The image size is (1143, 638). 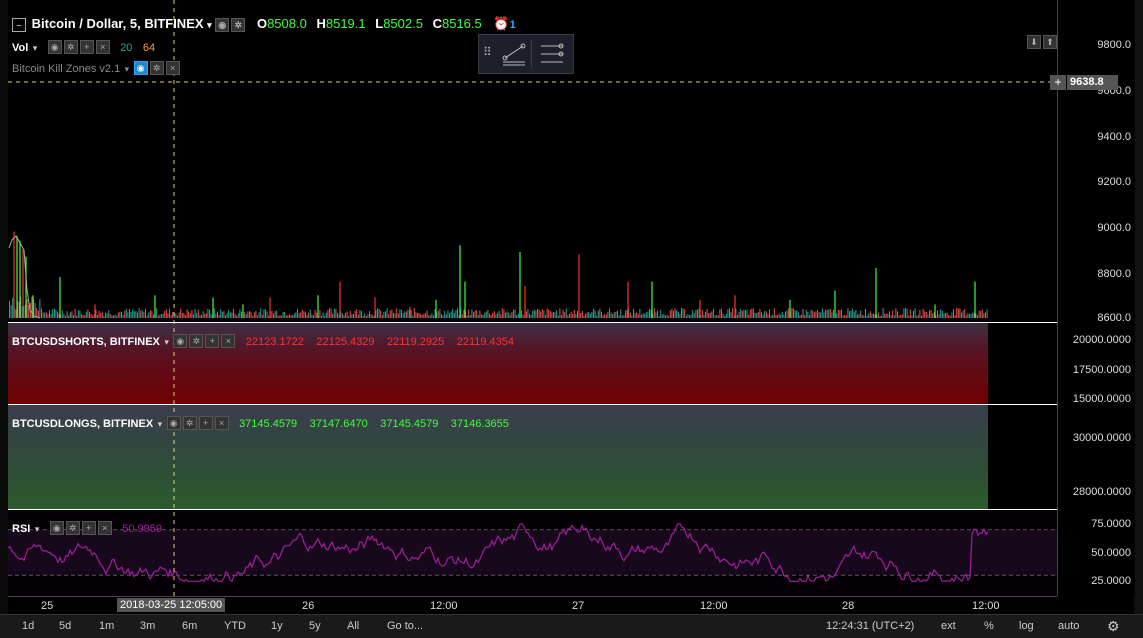 What do you see at coordinates (28, 626) in the screenshot?
I see `range-1d-button: 1d` at bounding box center [28, 626].